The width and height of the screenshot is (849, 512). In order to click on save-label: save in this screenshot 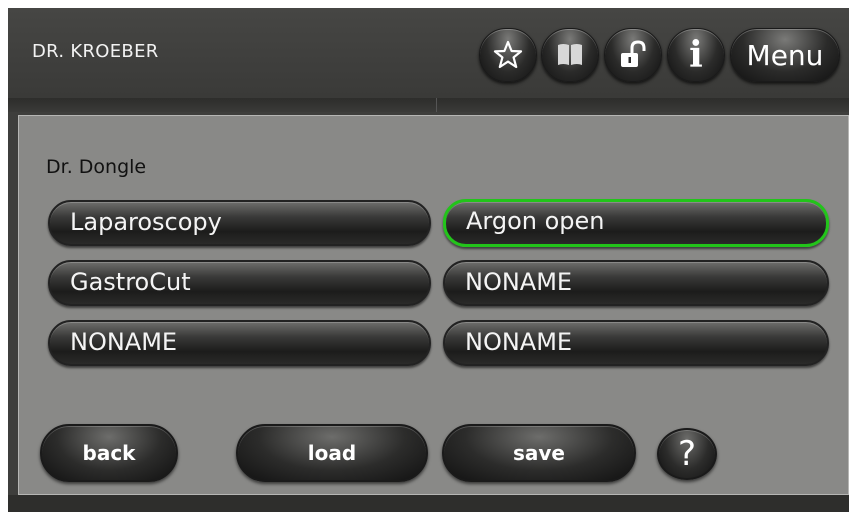, I will do `click(538, 453)`.